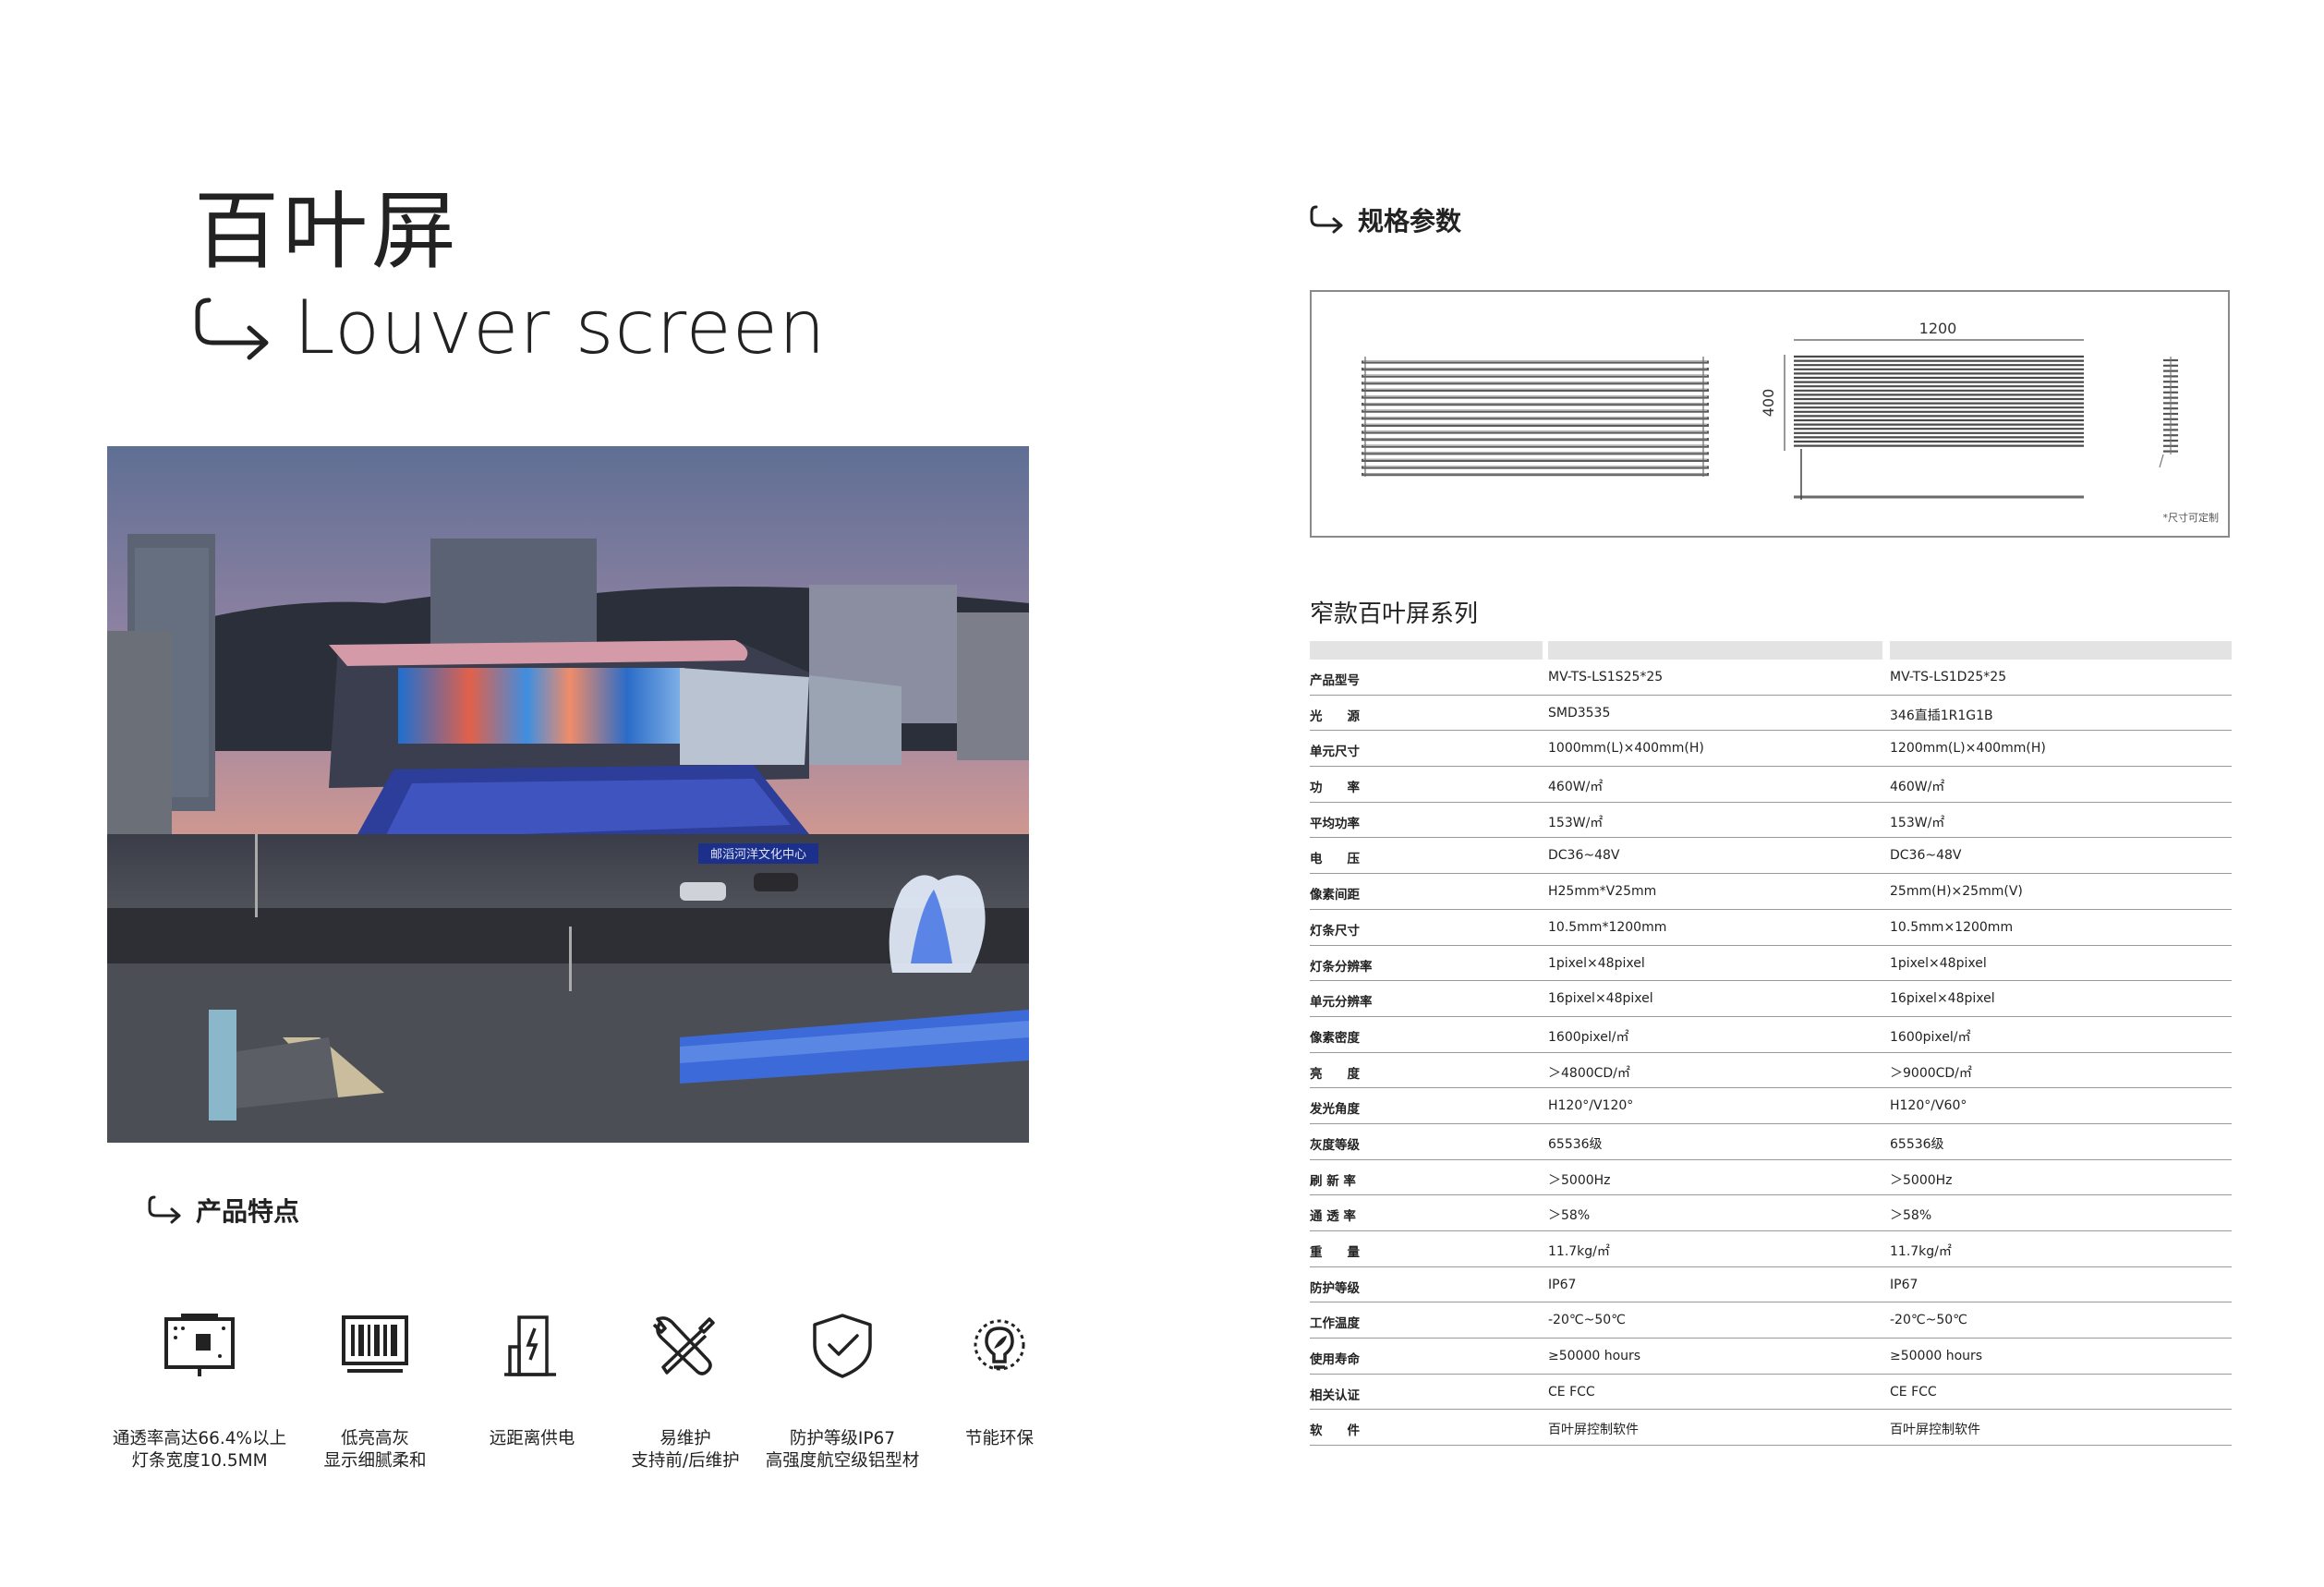  Describe the element at coordinates (1921, 1251) in the screenshot. I see `spec-value-model-b: 11.7kg/㎡` at that location.